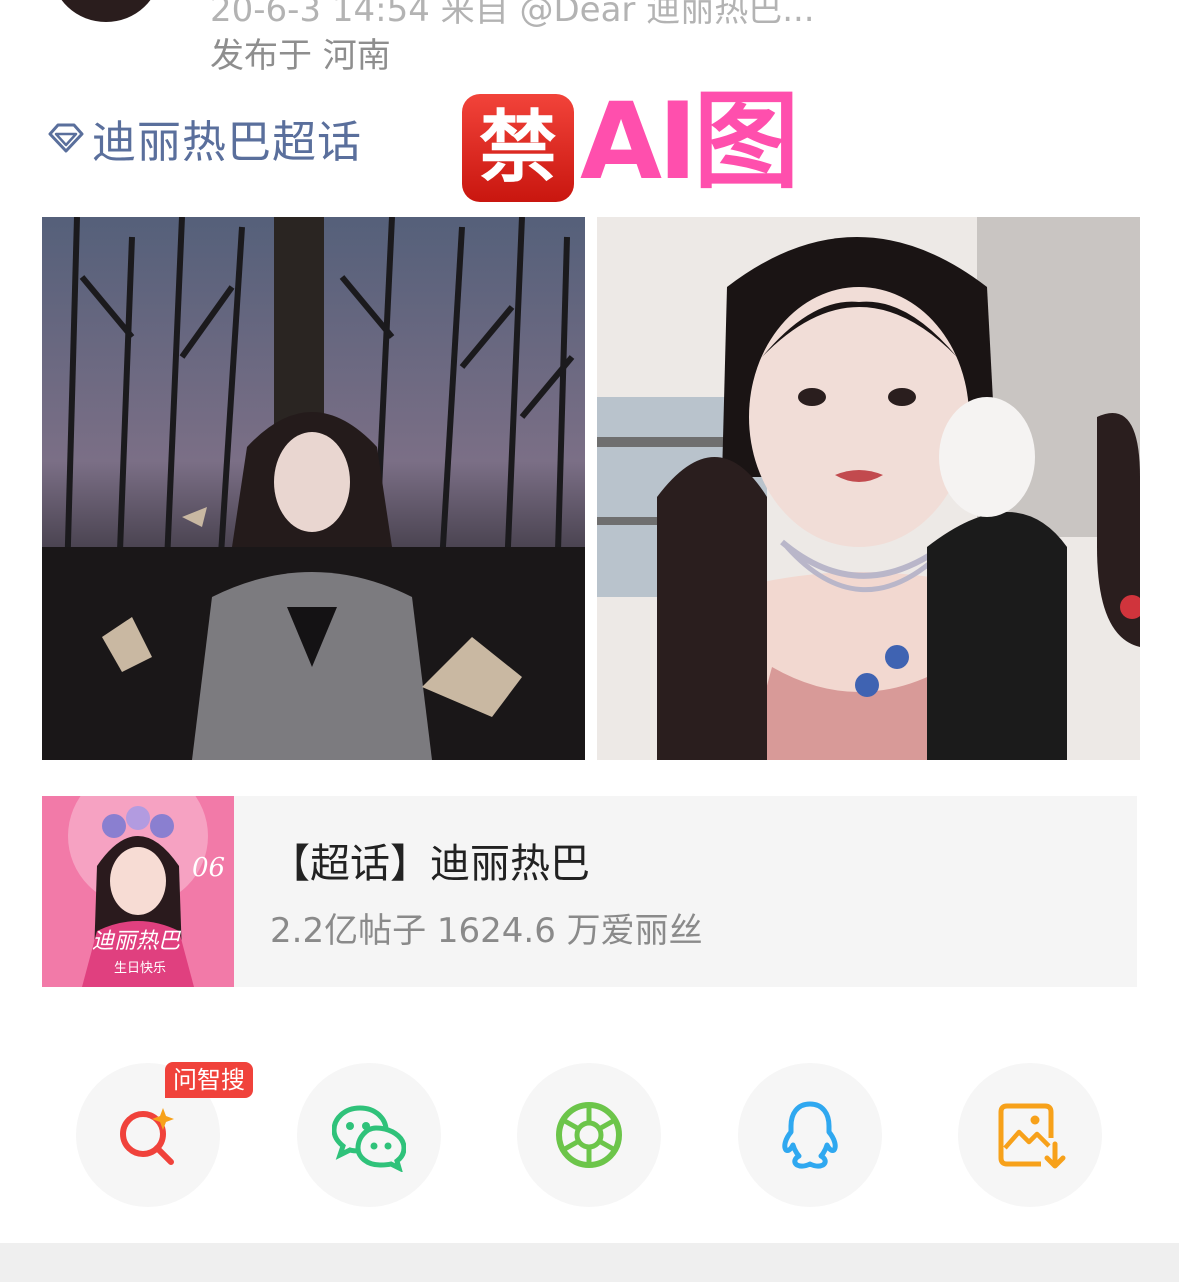 Image resolution: width=1179 pixels, height=1282 pixels. Describe the element at coordinates (430, 864) in the screenshot. I see `supertopic-title: 【超话】迪丽热巴` at that location.